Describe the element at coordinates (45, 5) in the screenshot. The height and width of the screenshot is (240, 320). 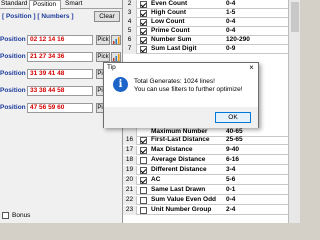
I see `tab-position: Position` at that location.